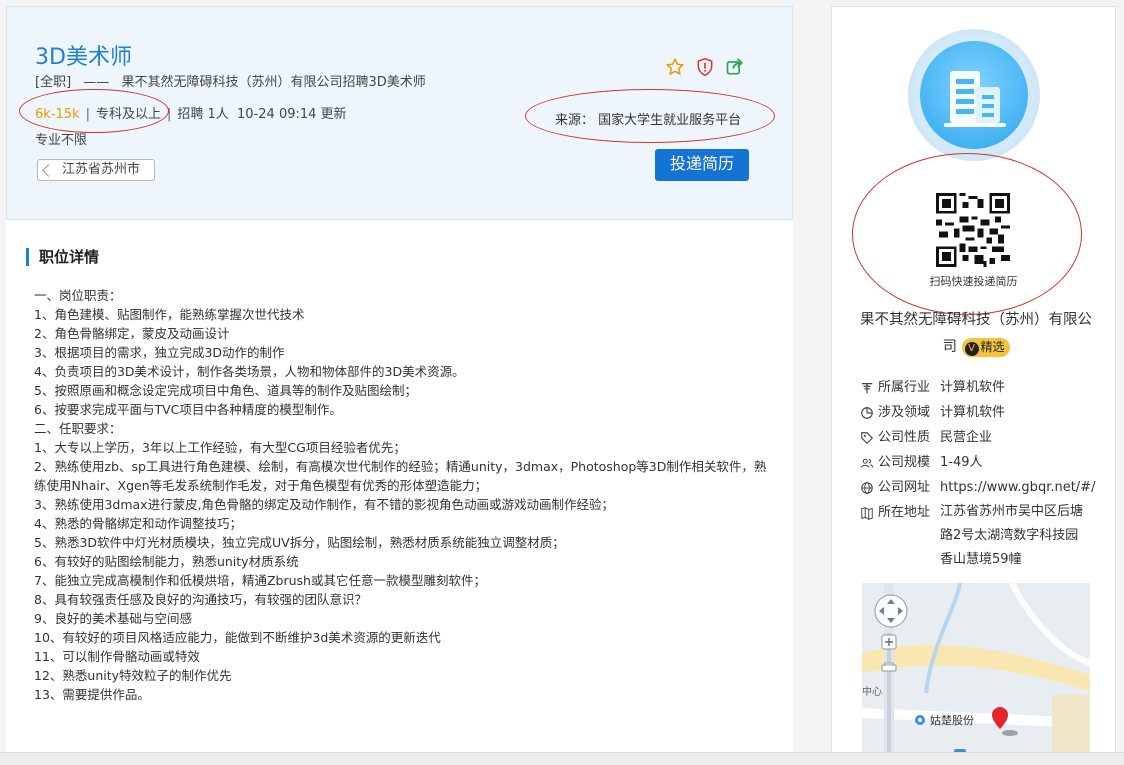 The width and height of the screenshot is (1124, 765). Describe the element at coordinates (985, 347) in the screenshot. I see `featured-badge: V 精选` at that location.